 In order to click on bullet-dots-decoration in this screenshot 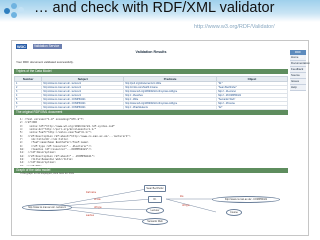, I will do `click(19, 11)`.